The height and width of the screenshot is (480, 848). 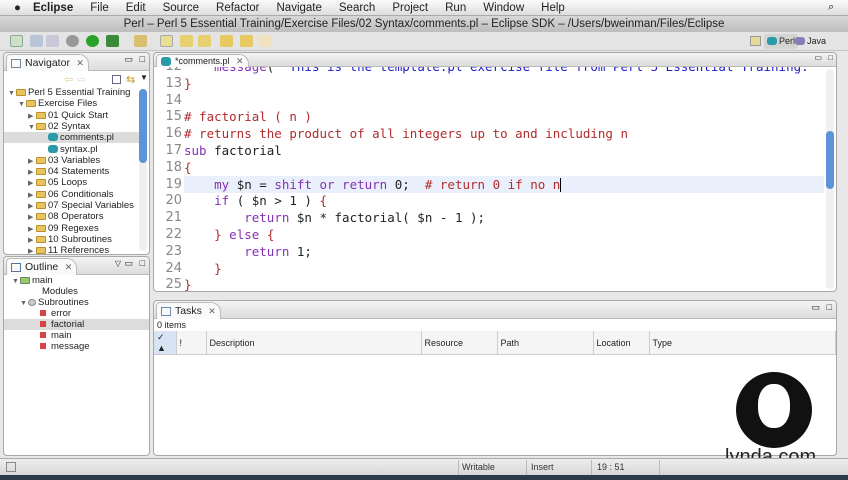 What do you see at coordinates (755, 41) in the screenshot?
I see `open-perspective-icon` at bounding box center [755, 41].